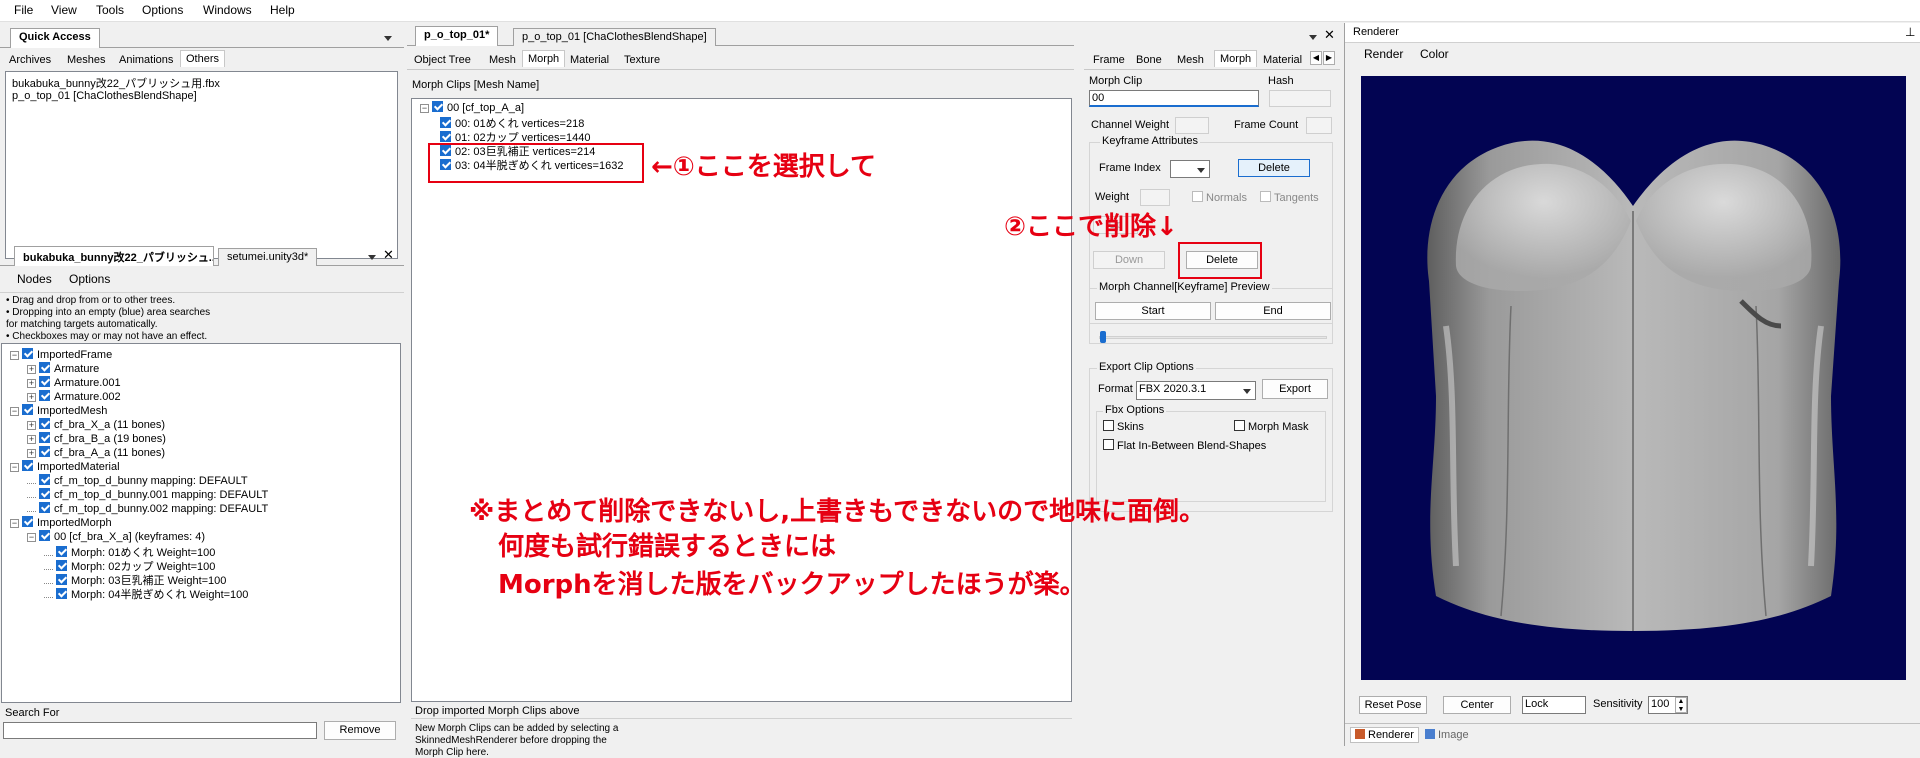 The image size is (1920, 758). Describe the element at coordinates (86, 60) in the screenshot. I see `tab-meshes: Meshes` at that location.